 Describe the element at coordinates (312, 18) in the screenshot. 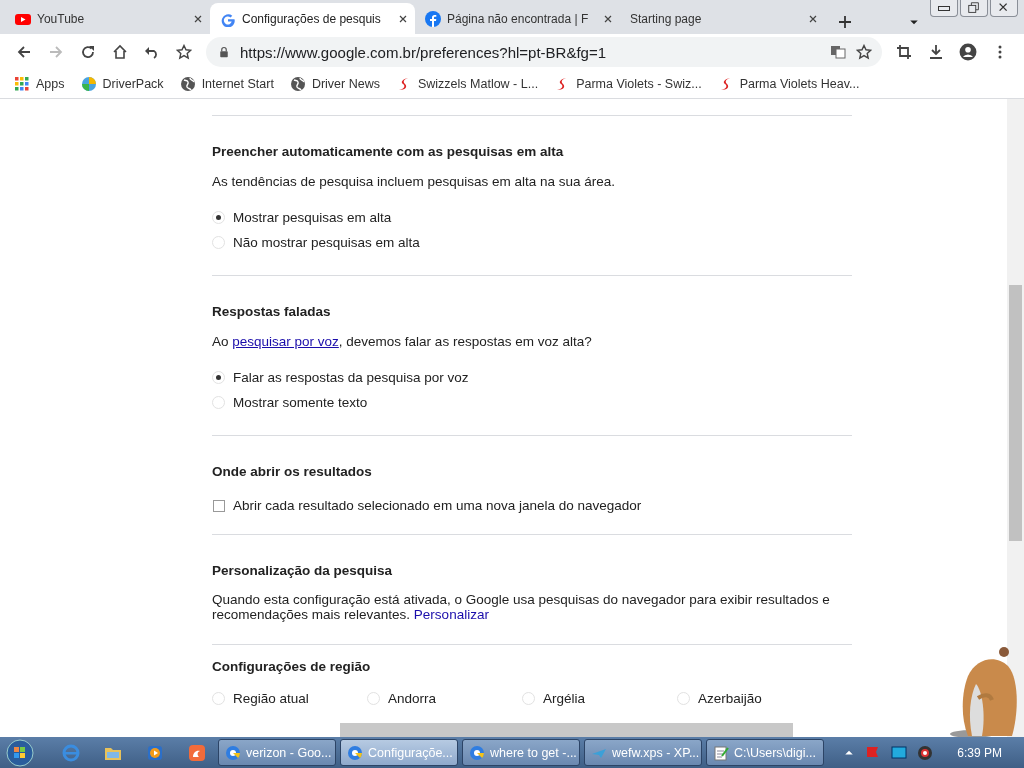

I see `browser-tab: Configurações de pesquis` at that location.